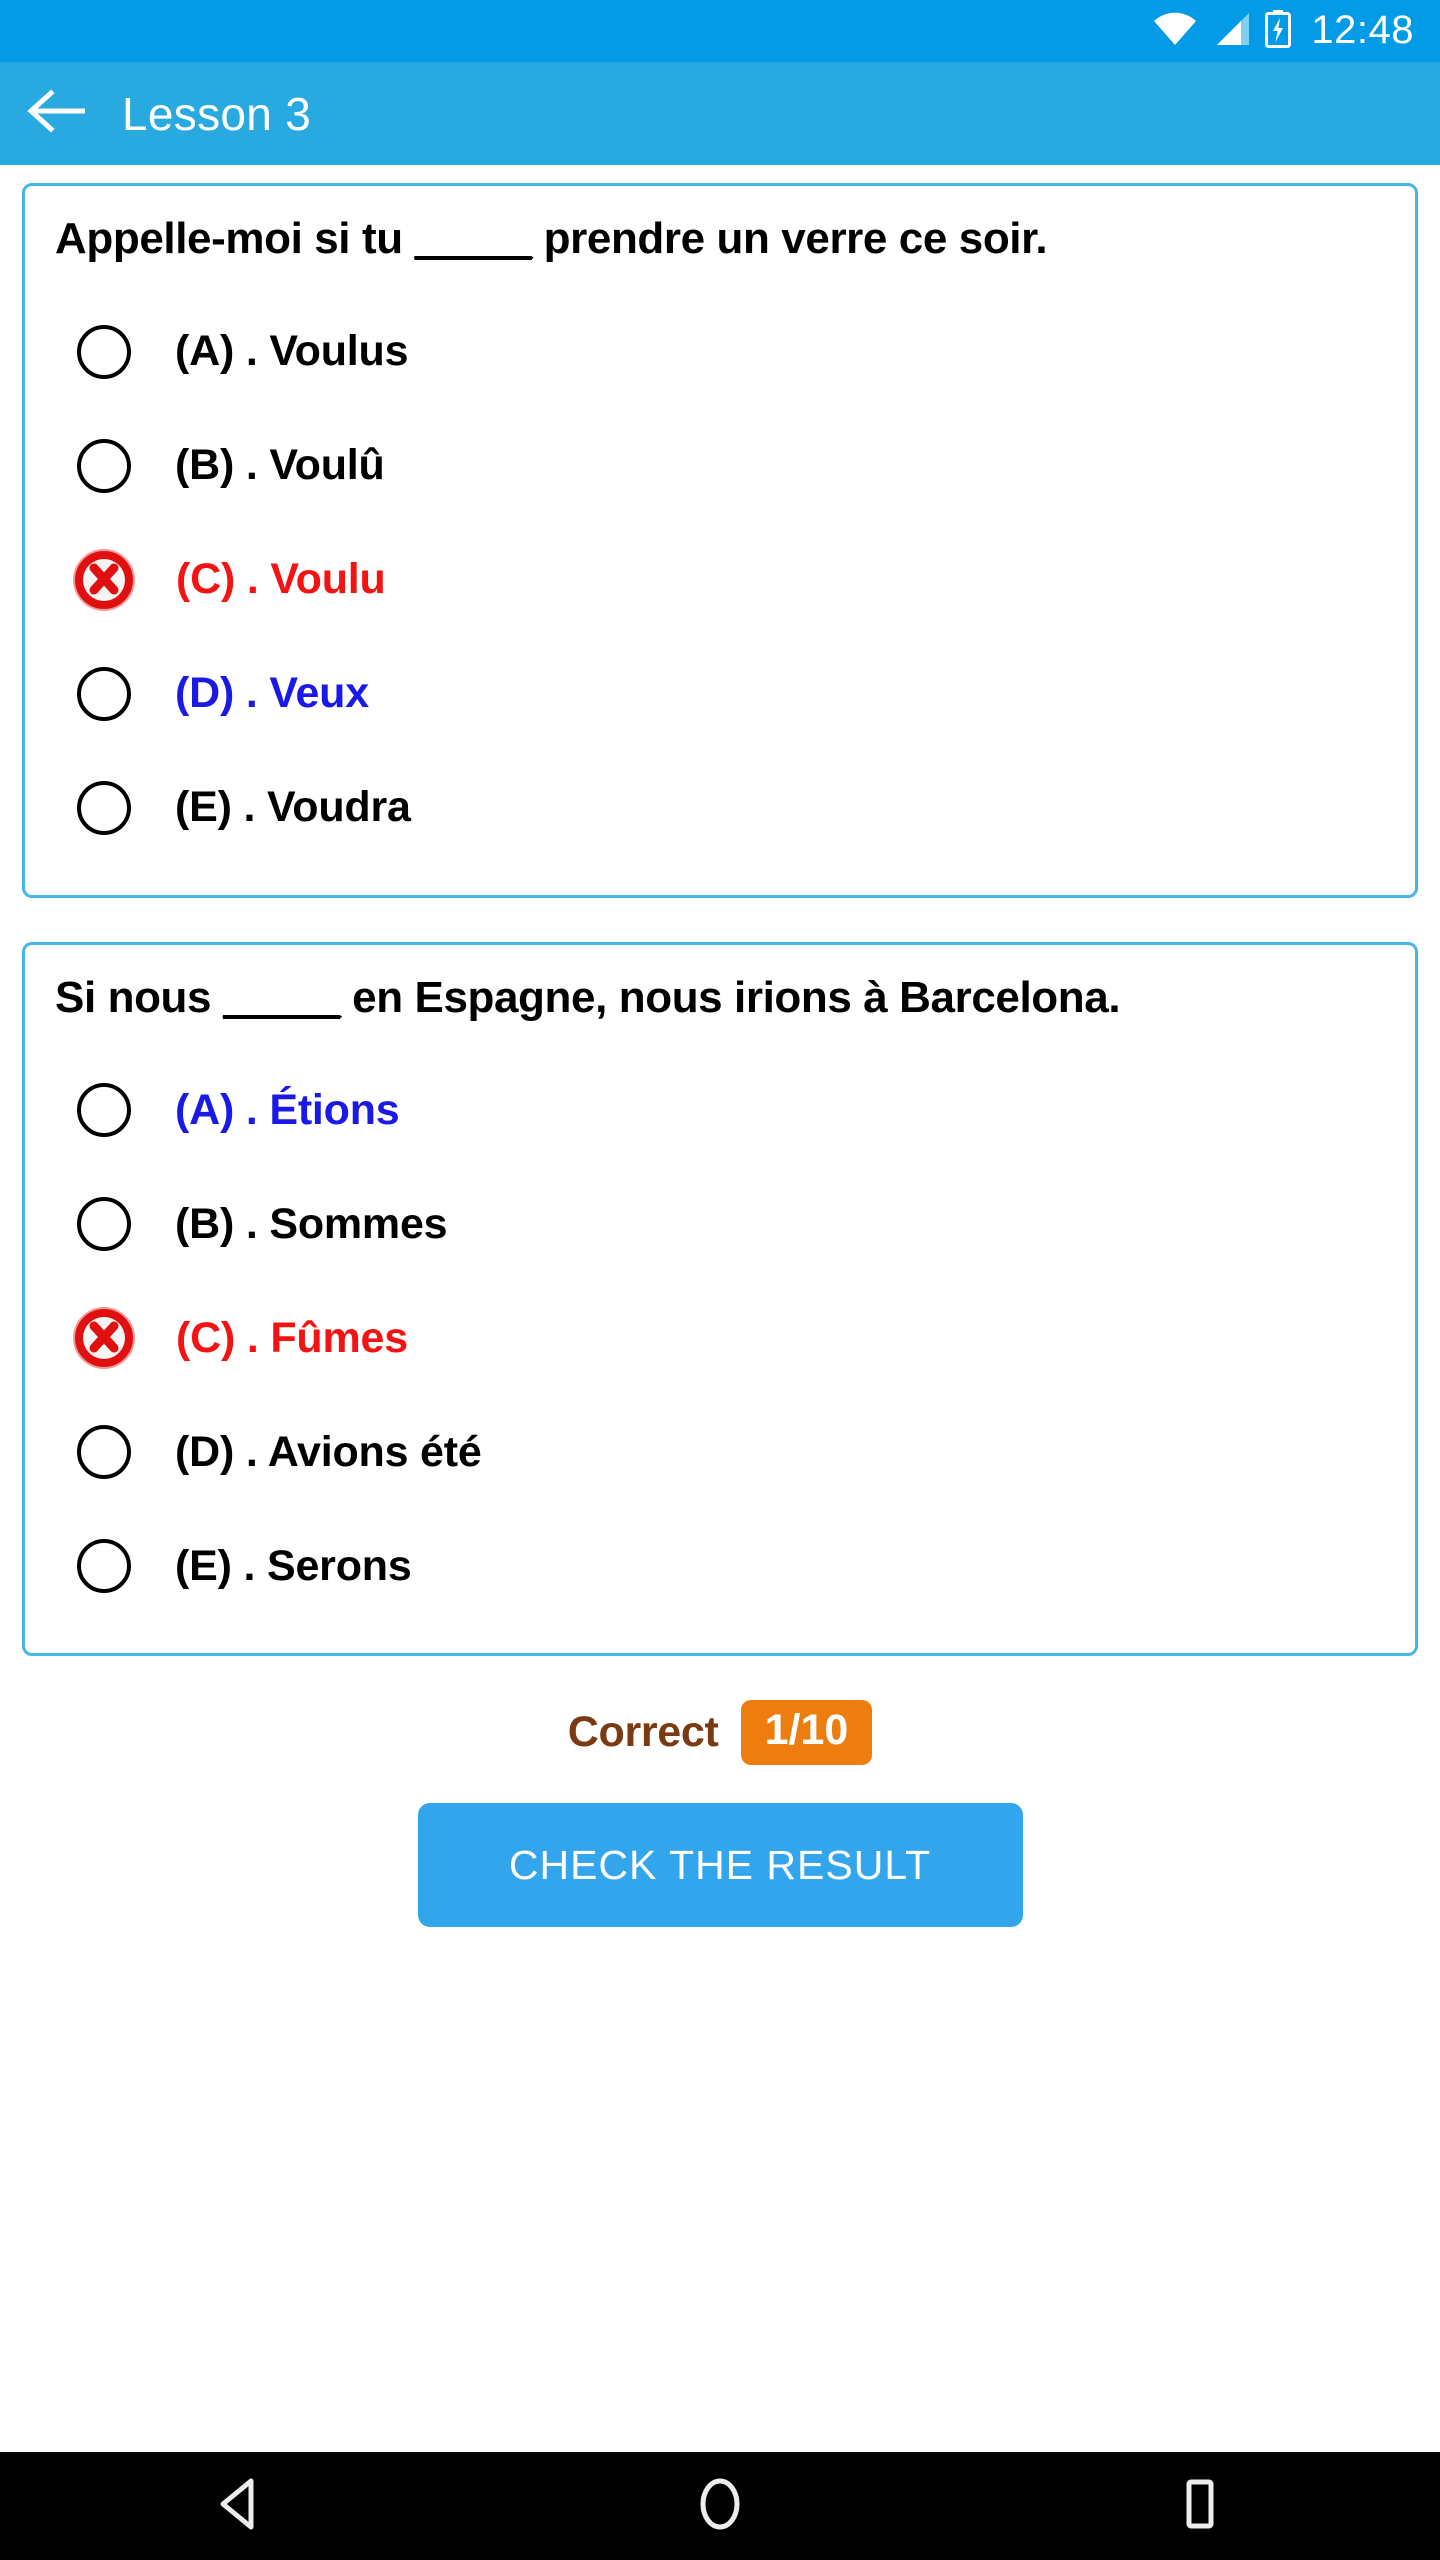  What do you see at coordinates (720, 1733) in the screenshot?
I see `score-row: Correct 1/10` at bounding box center [720, 1733].